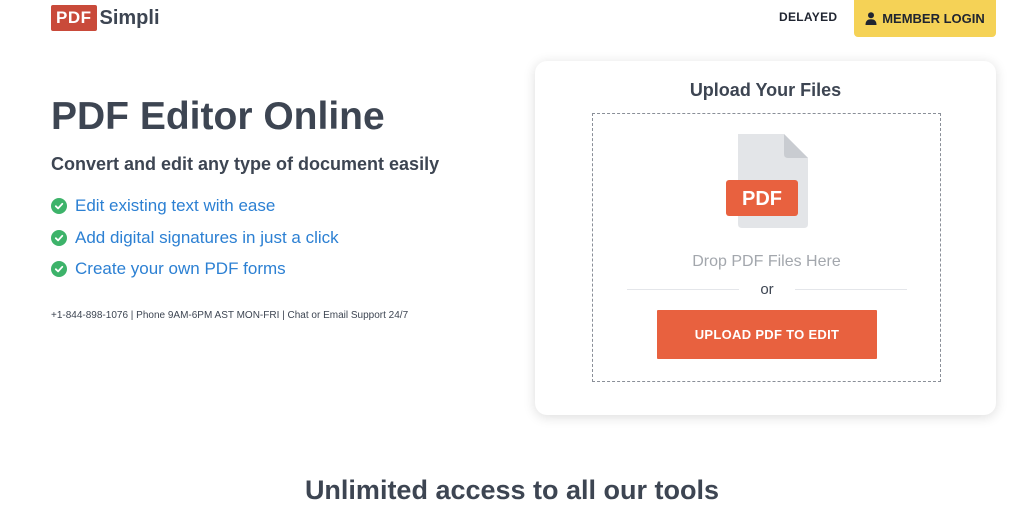 The image size is (1024, 518). I want to click on feature-item: Edit existing text with ease, so click(195, 206).